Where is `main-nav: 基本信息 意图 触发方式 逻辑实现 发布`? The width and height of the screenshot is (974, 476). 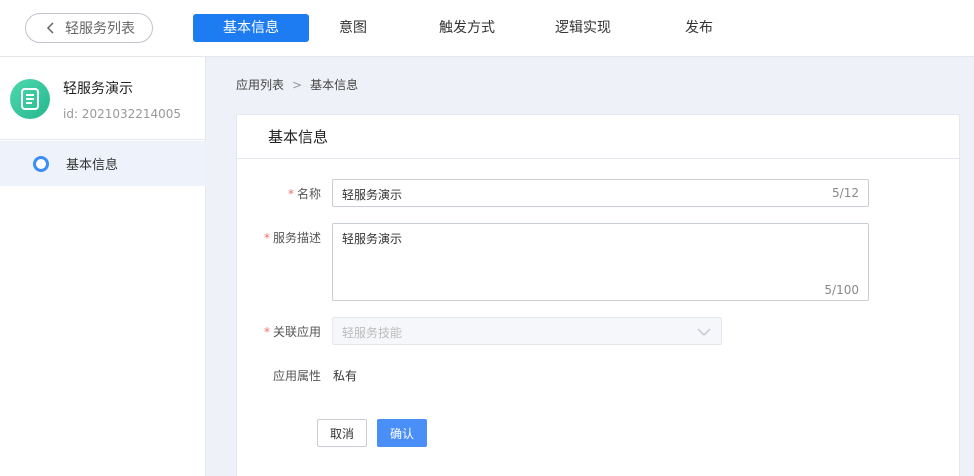
main-nav: 基本信息 意图 触发方式 逻辑实现 发布 is located at coordinates (475, 28).